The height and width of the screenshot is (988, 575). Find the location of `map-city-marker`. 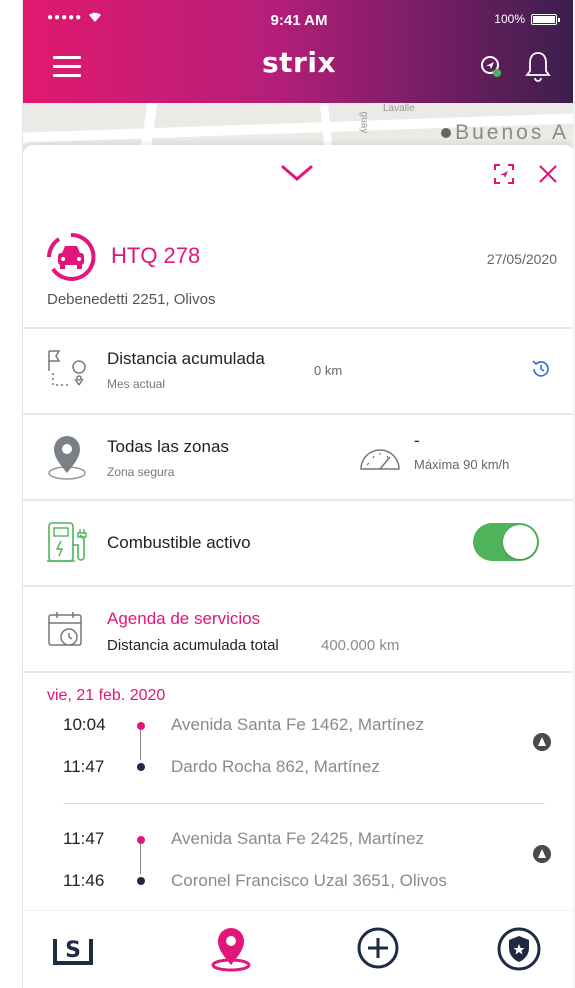

map-city-marker is located at coordinates (446, 133).